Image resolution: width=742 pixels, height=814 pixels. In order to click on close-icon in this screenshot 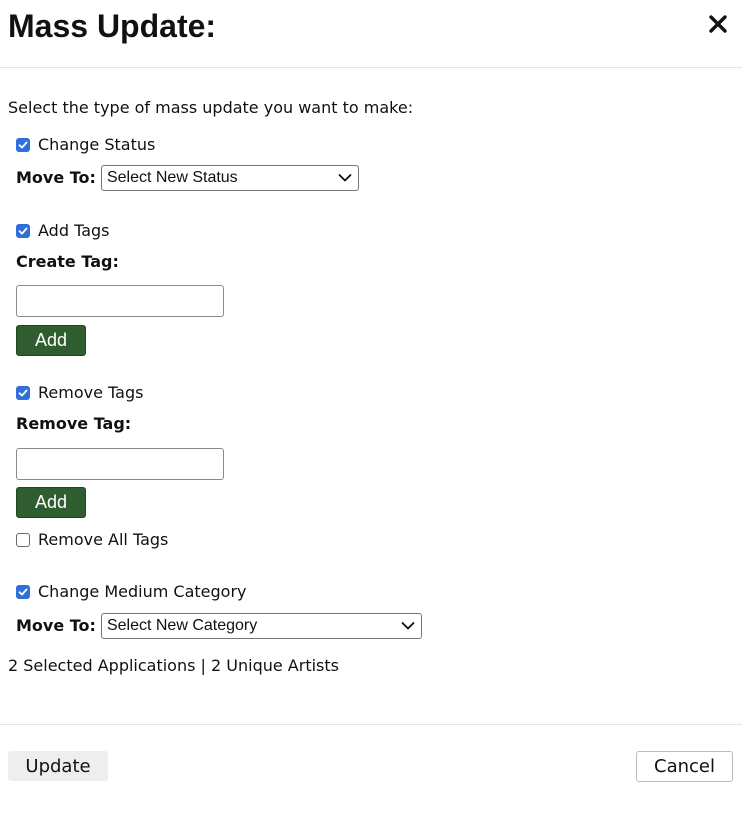, I will do `click(718, 24)`.